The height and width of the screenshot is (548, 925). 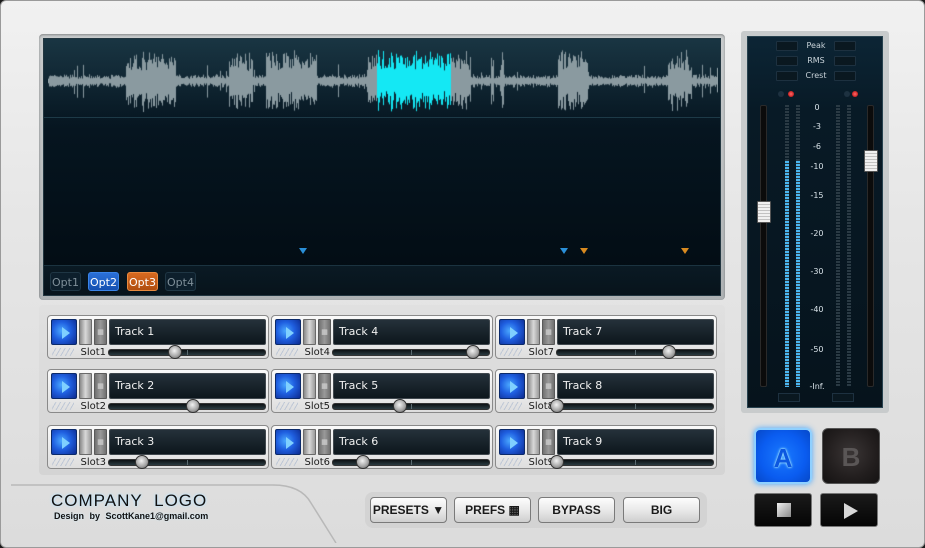 I want to click on track-name-field: Track 3, so click(x=187, y=442).